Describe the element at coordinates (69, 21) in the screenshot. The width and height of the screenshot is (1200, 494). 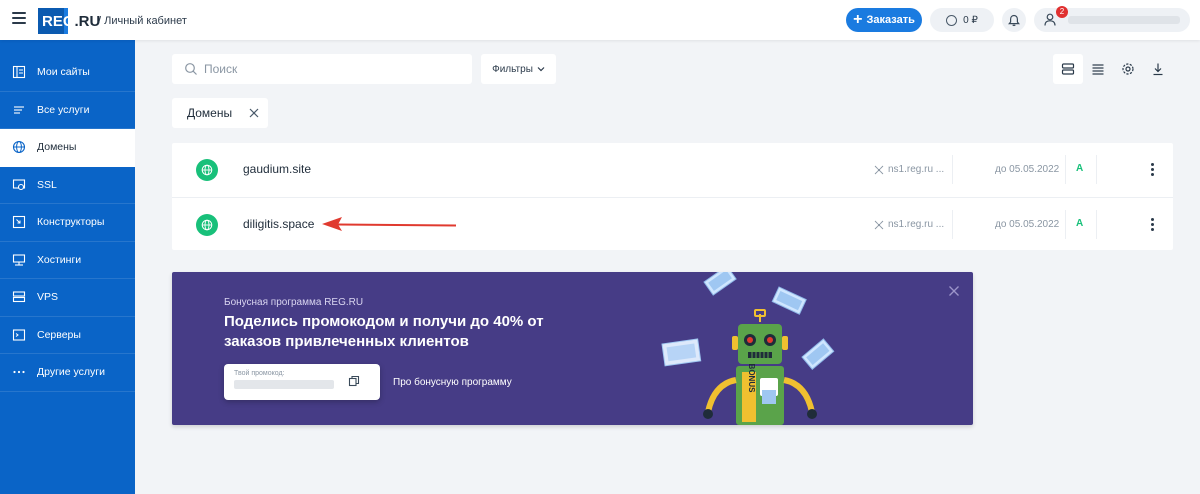
I see `logo: REG.RU` at that location.